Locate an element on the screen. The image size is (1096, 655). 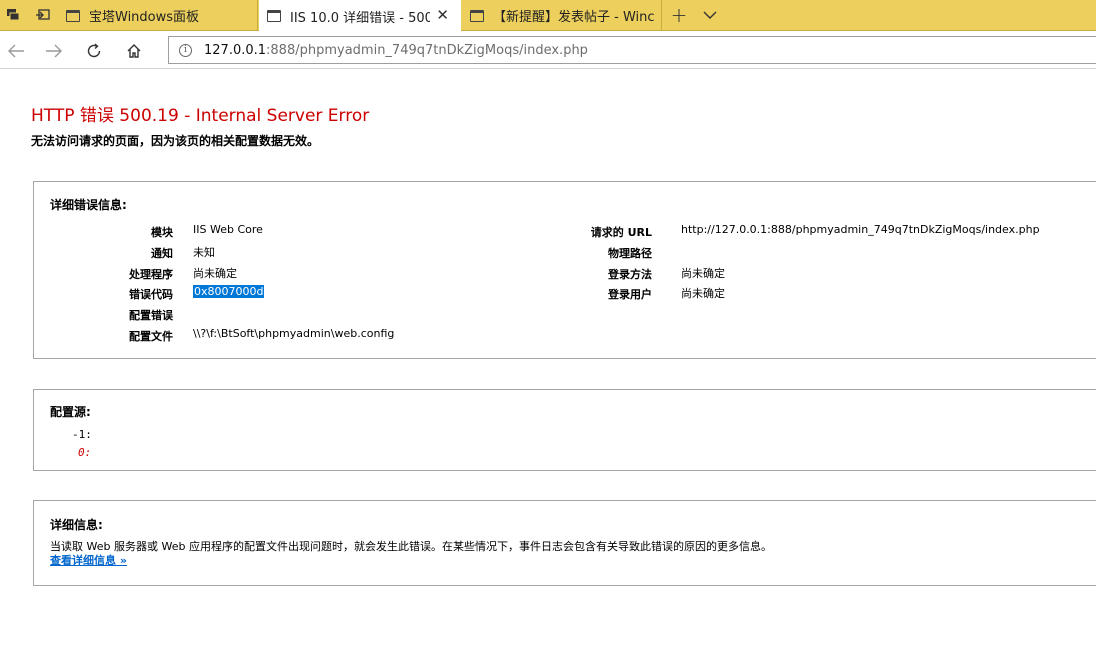
back-arrow-icon is located at coordinates (16, 51).